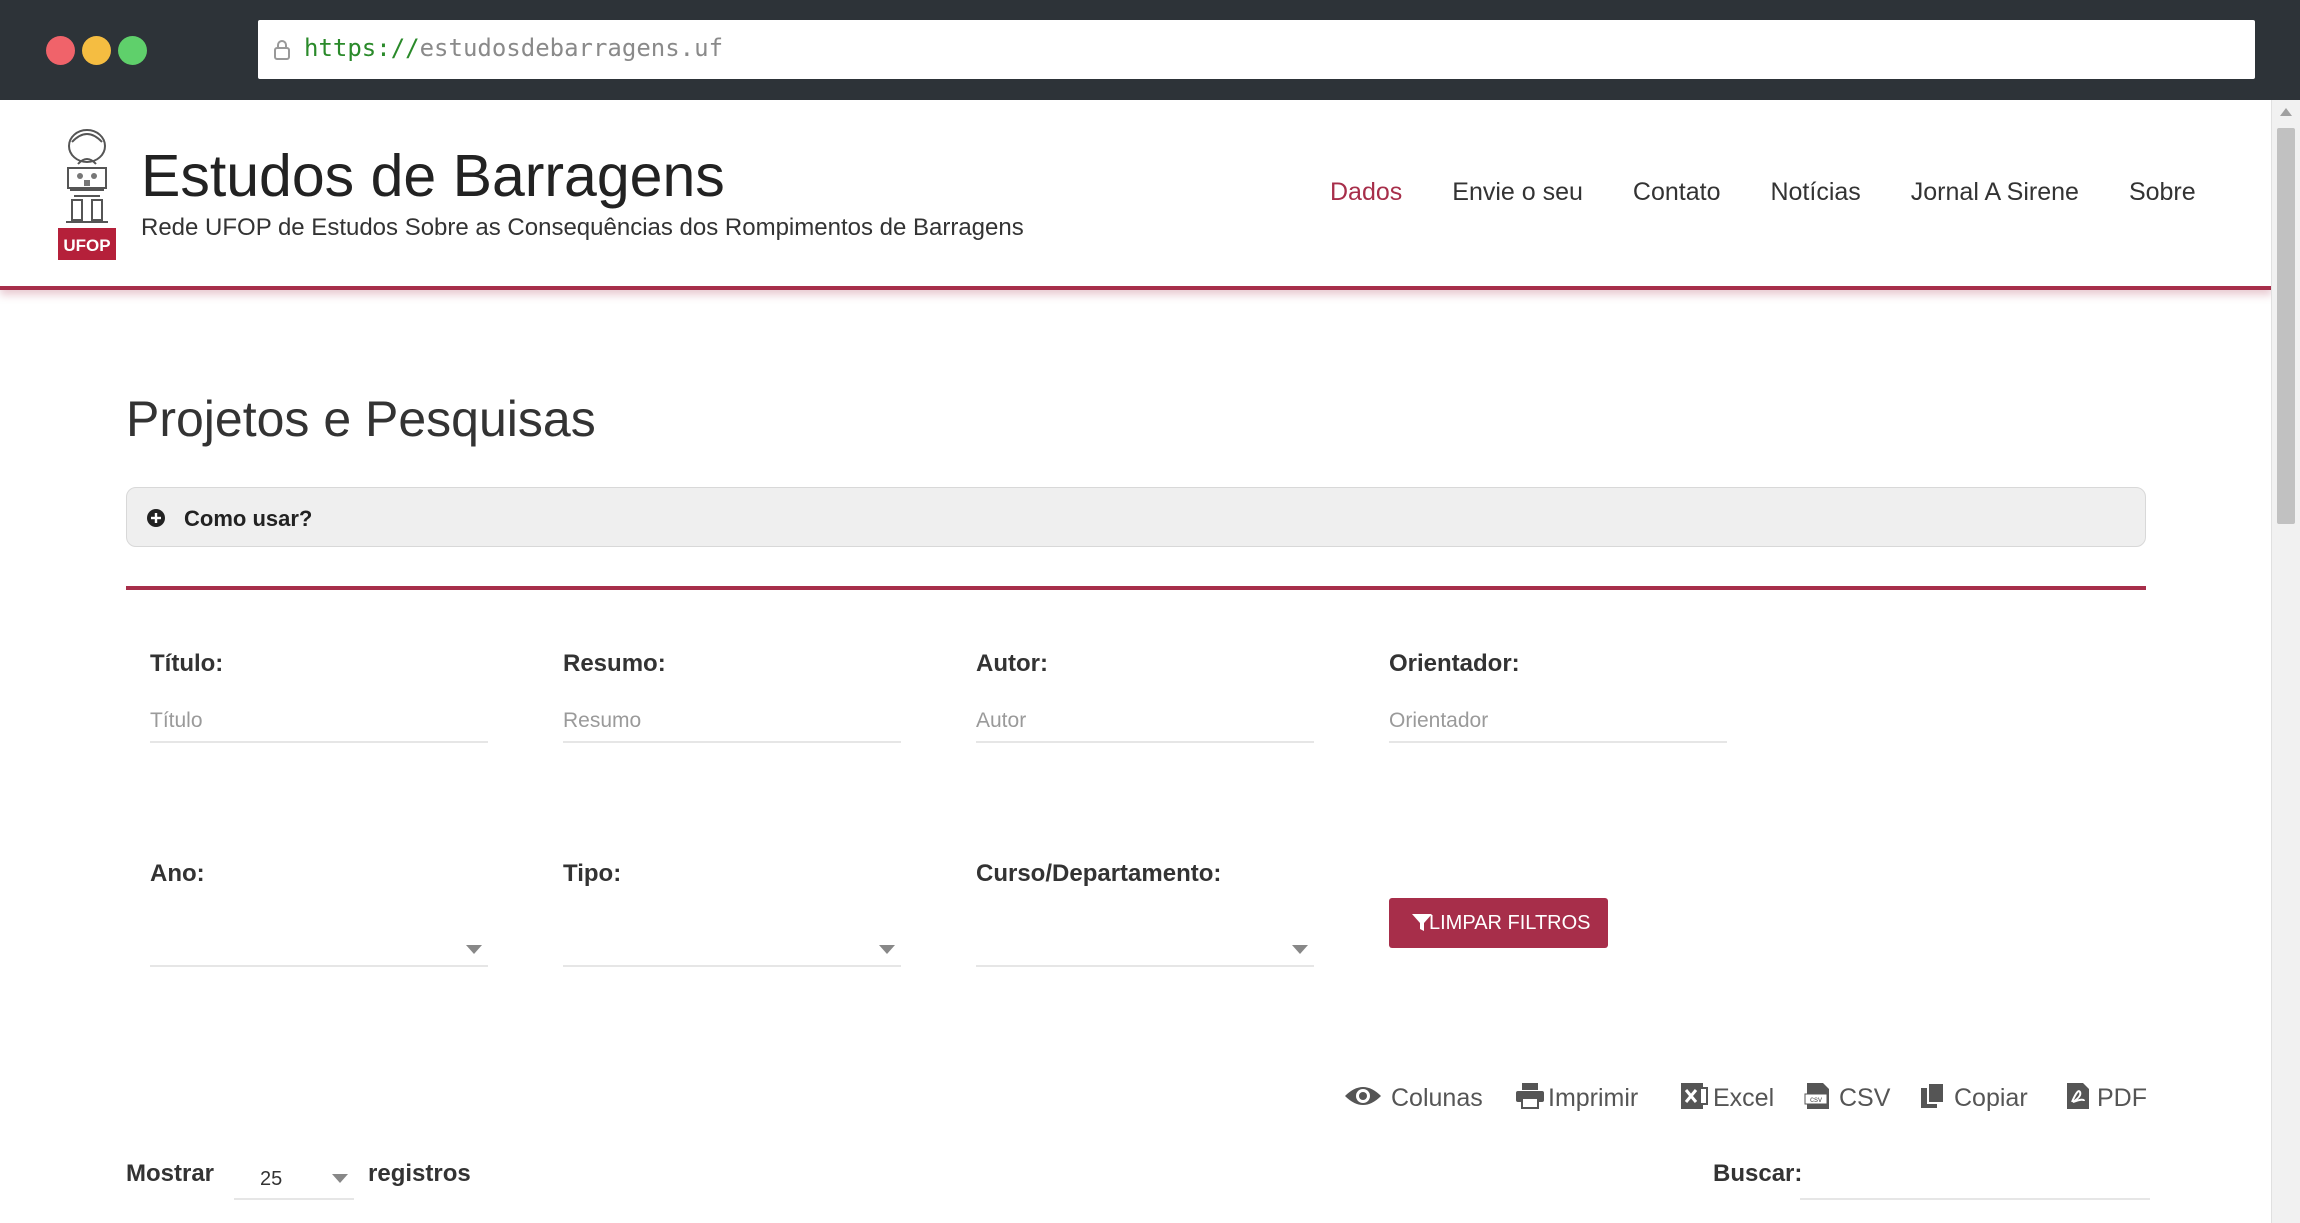 The image size is (2300, 1223). Describe the element at coordinates (1256, 49) in the screenshot. I see `address-bar: https://estudosdebarragens.uf` at that location.